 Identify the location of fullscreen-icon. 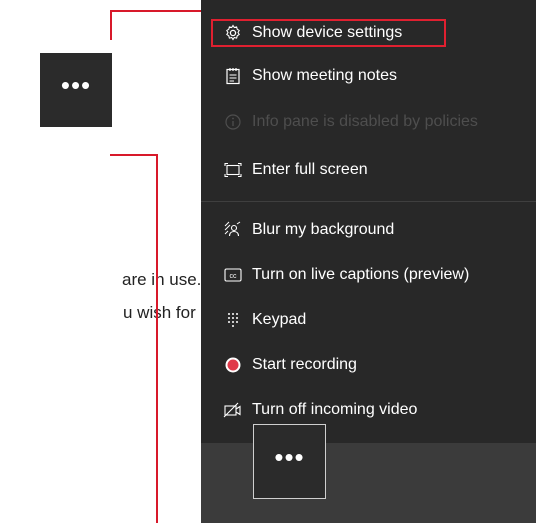
(233, 170).